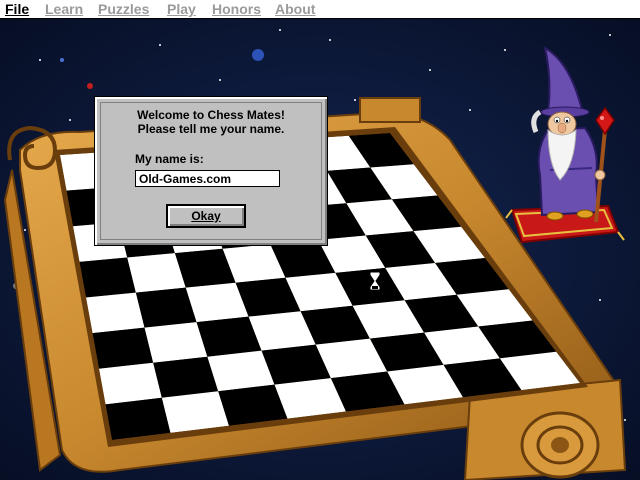  I want to click on name-input, so click(207, 178).